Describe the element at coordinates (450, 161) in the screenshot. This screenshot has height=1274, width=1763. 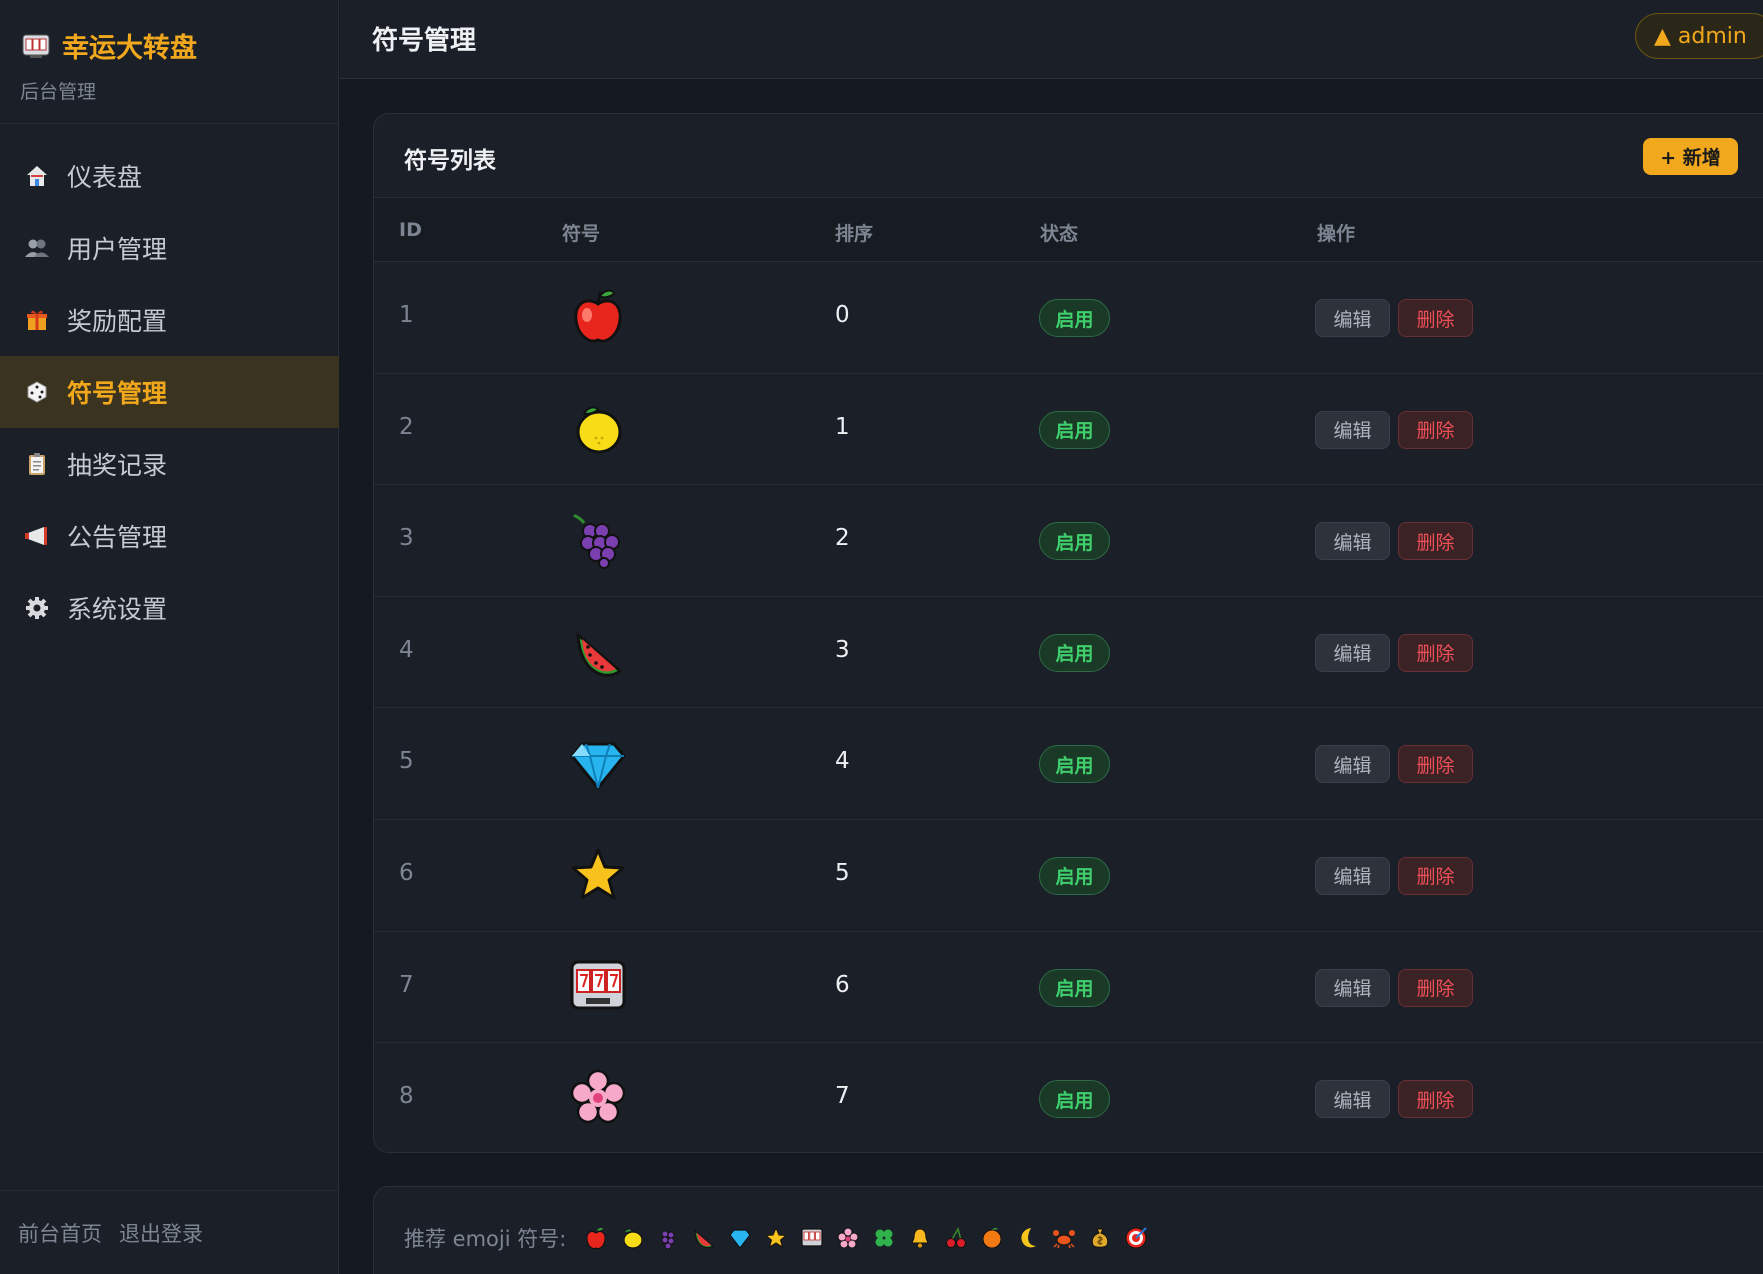
I see `card-title: 符号列表` at that location.